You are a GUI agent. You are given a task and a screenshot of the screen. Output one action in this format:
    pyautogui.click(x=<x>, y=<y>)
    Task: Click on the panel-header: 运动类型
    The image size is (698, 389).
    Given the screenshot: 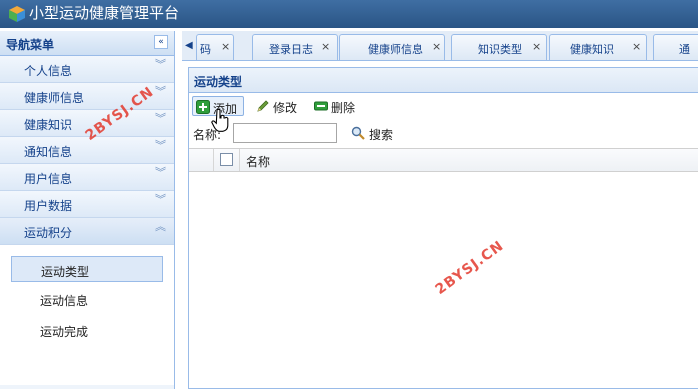 What is the action you would take?
    pyautogui.click(x=443, y=80)
    